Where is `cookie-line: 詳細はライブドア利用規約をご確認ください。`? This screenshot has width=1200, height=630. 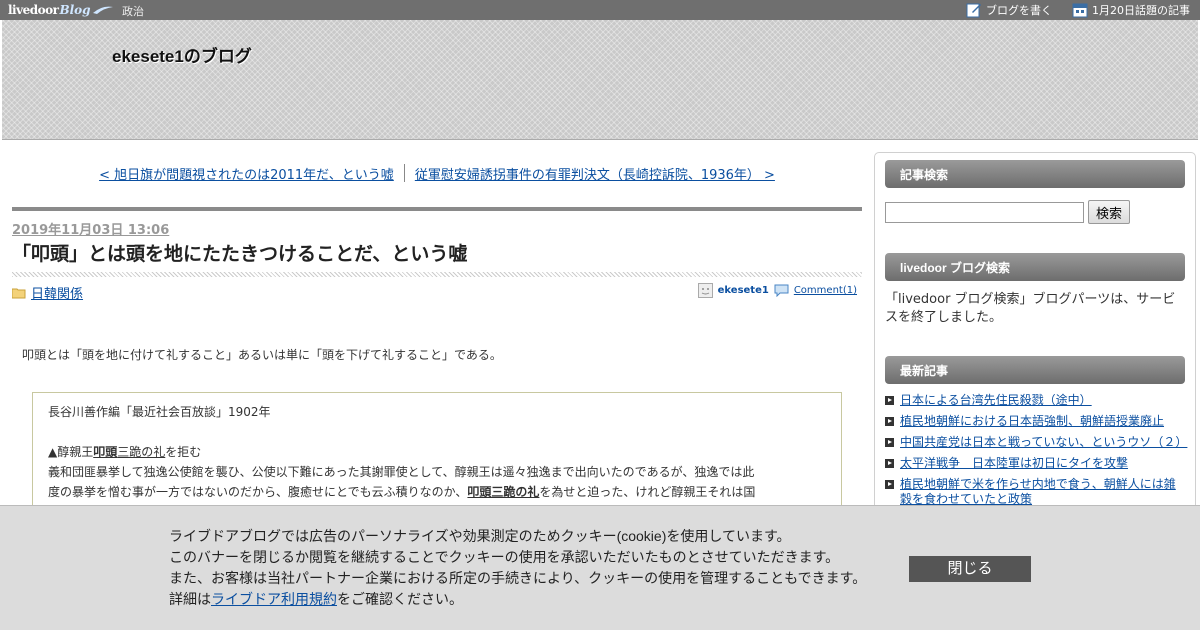 cookie-line: 詳細はライブドア利用規約をご確認ください。 is located at coordinates (517, 599).